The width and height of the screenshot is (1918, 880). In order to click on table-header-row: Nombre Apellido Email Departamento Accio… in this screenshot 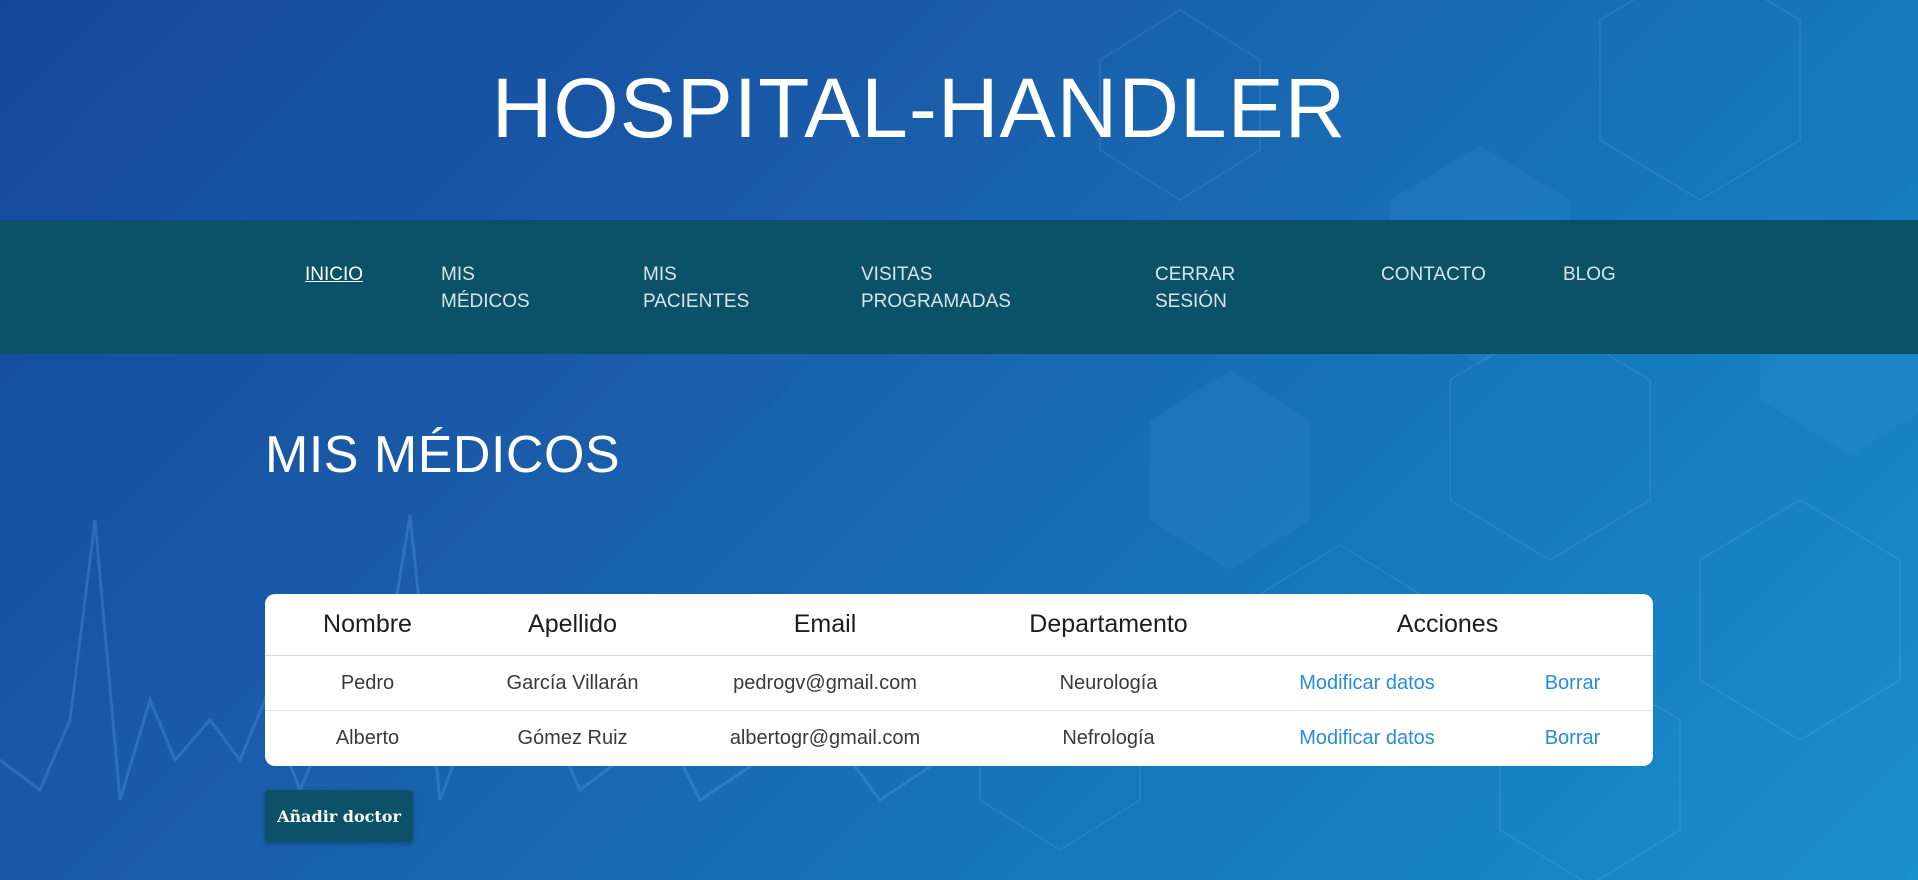, I will do `click(959, 625)`.